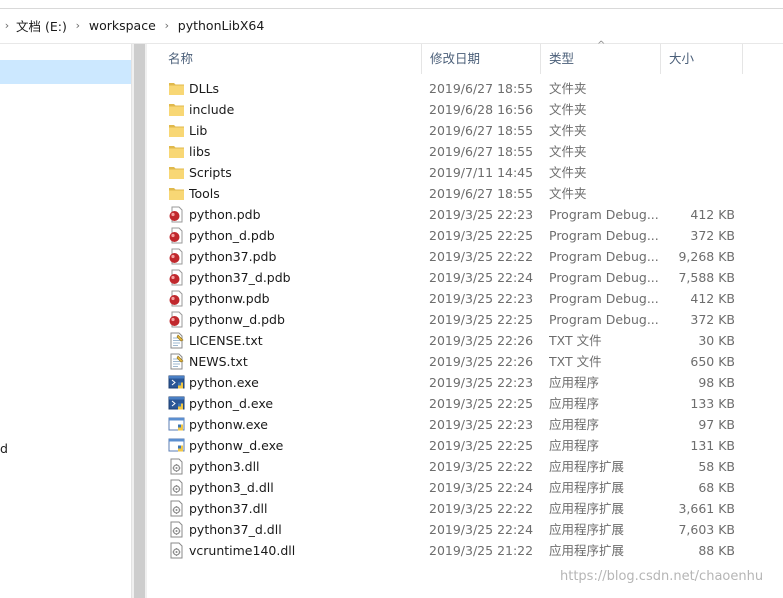 This screenshot has height=598, width=783. Describe the element at coordinates (225, 214) in the screenshot. I see `file-name: python.pdb` at that location.